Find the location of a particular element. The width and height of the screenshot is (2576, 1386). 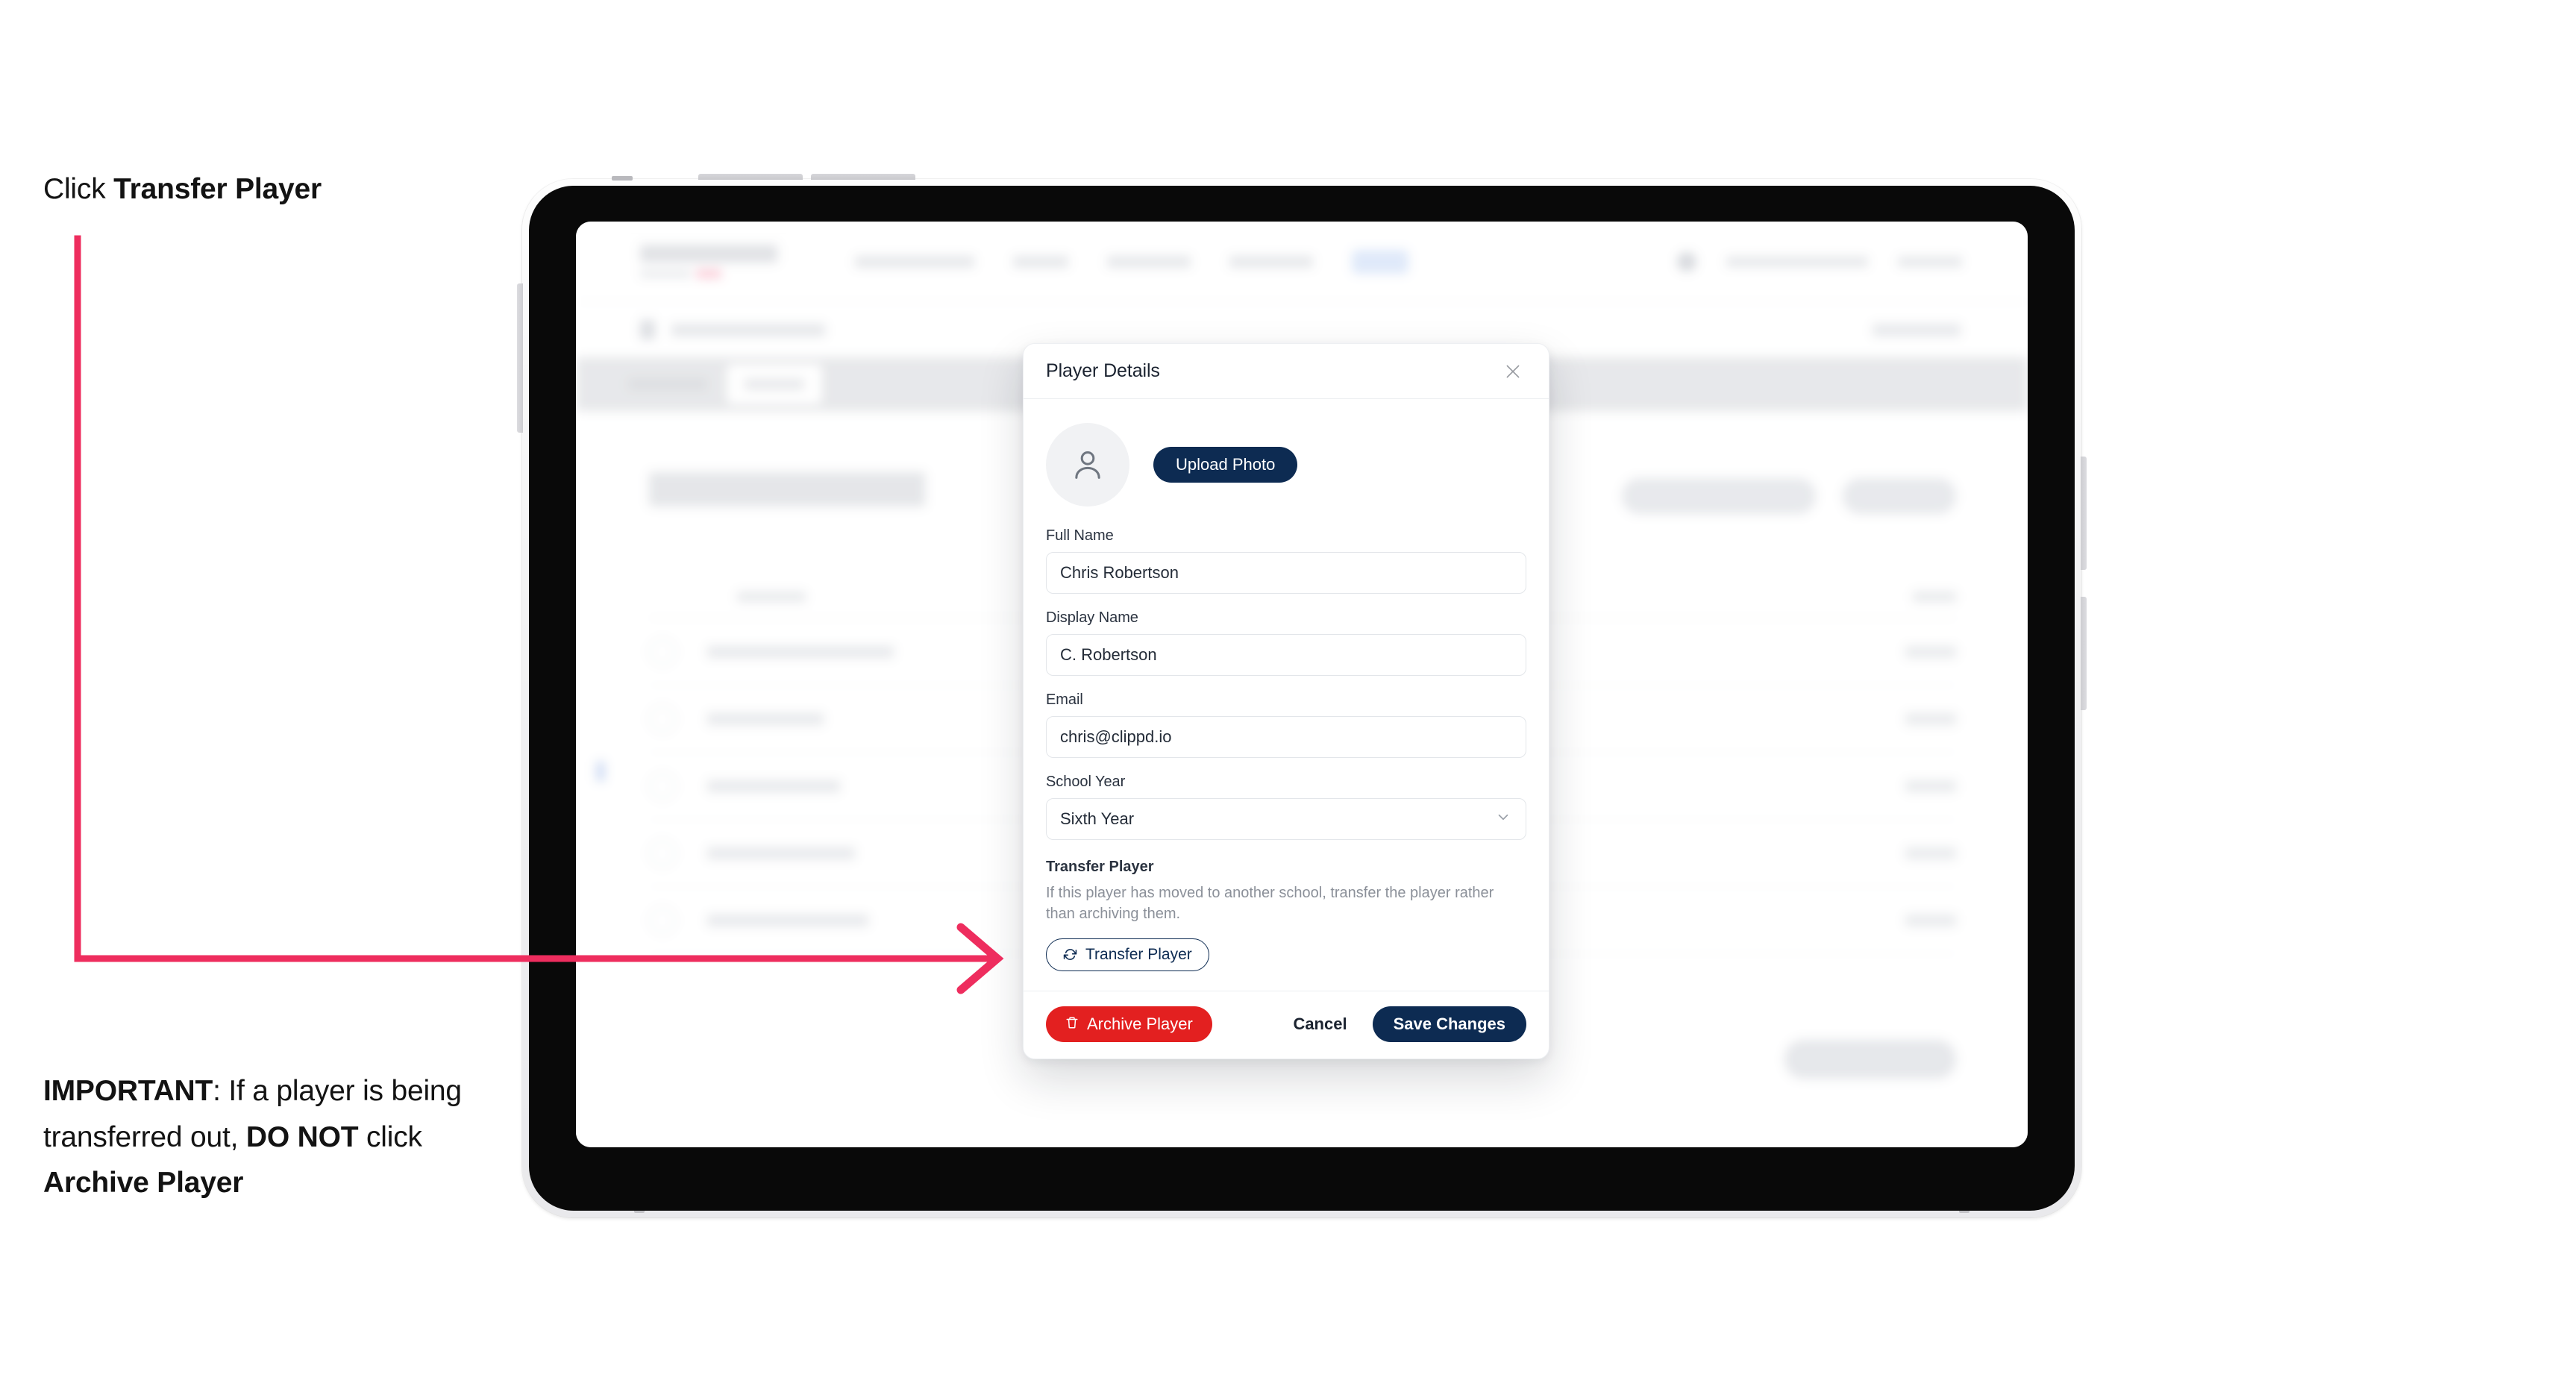

field-full-name: Full Name is located at coordinates (1286, 560).